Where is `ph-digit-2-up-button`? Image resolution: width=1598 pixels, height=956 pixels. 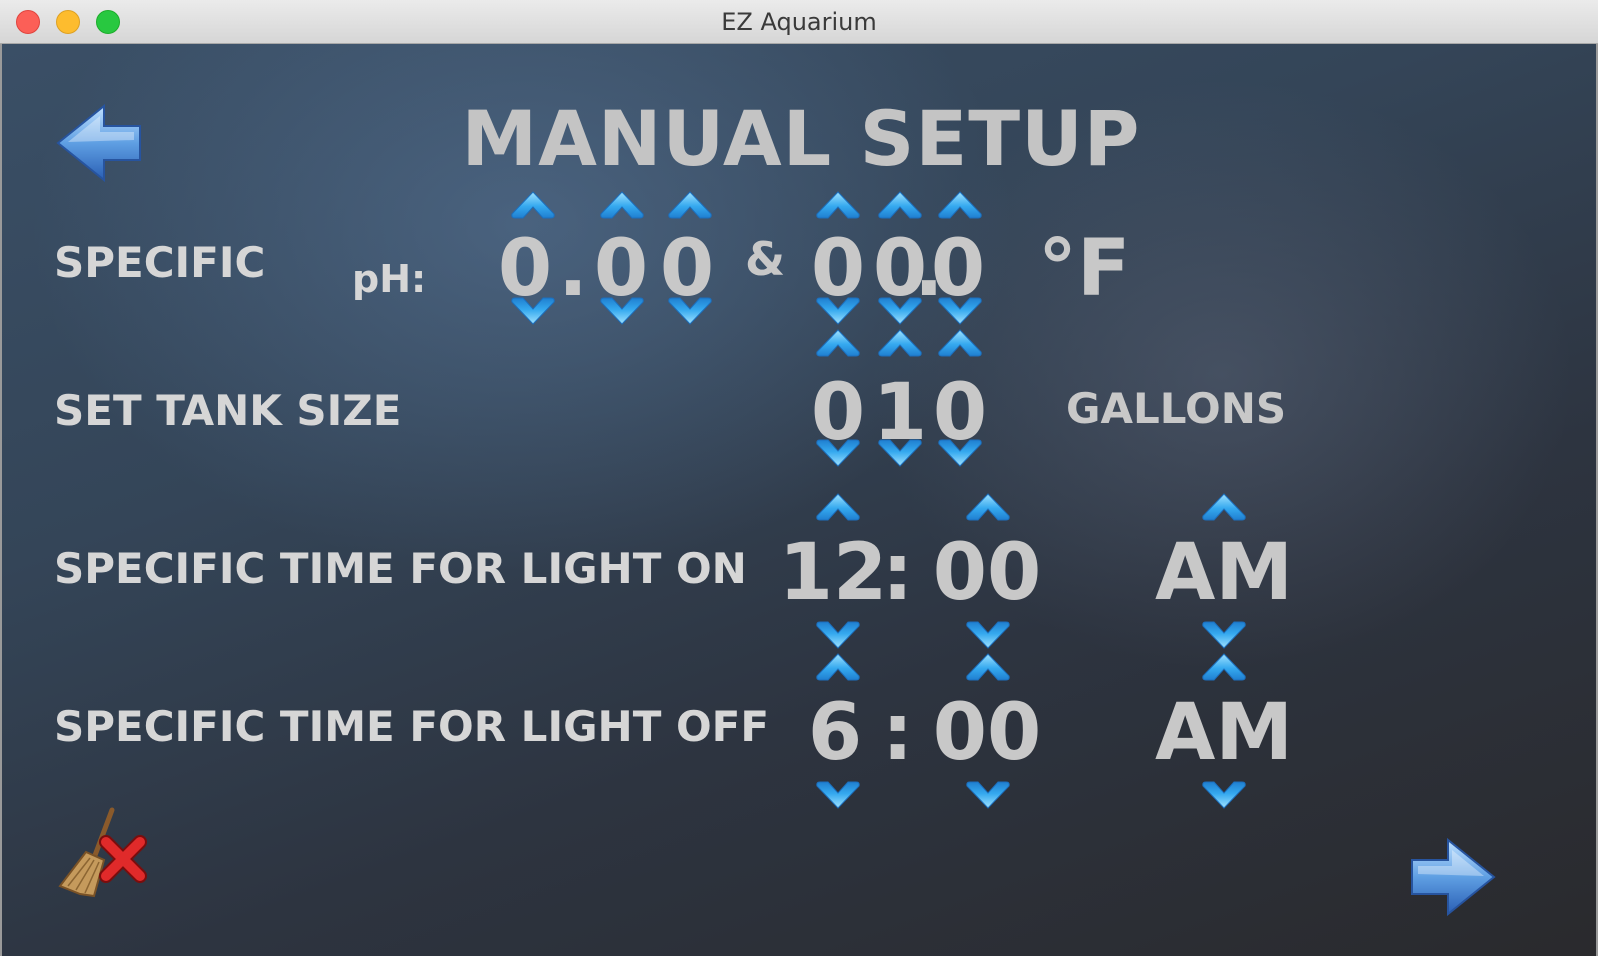
ph-digit-2-up-button is located at coordinates (622, 205).